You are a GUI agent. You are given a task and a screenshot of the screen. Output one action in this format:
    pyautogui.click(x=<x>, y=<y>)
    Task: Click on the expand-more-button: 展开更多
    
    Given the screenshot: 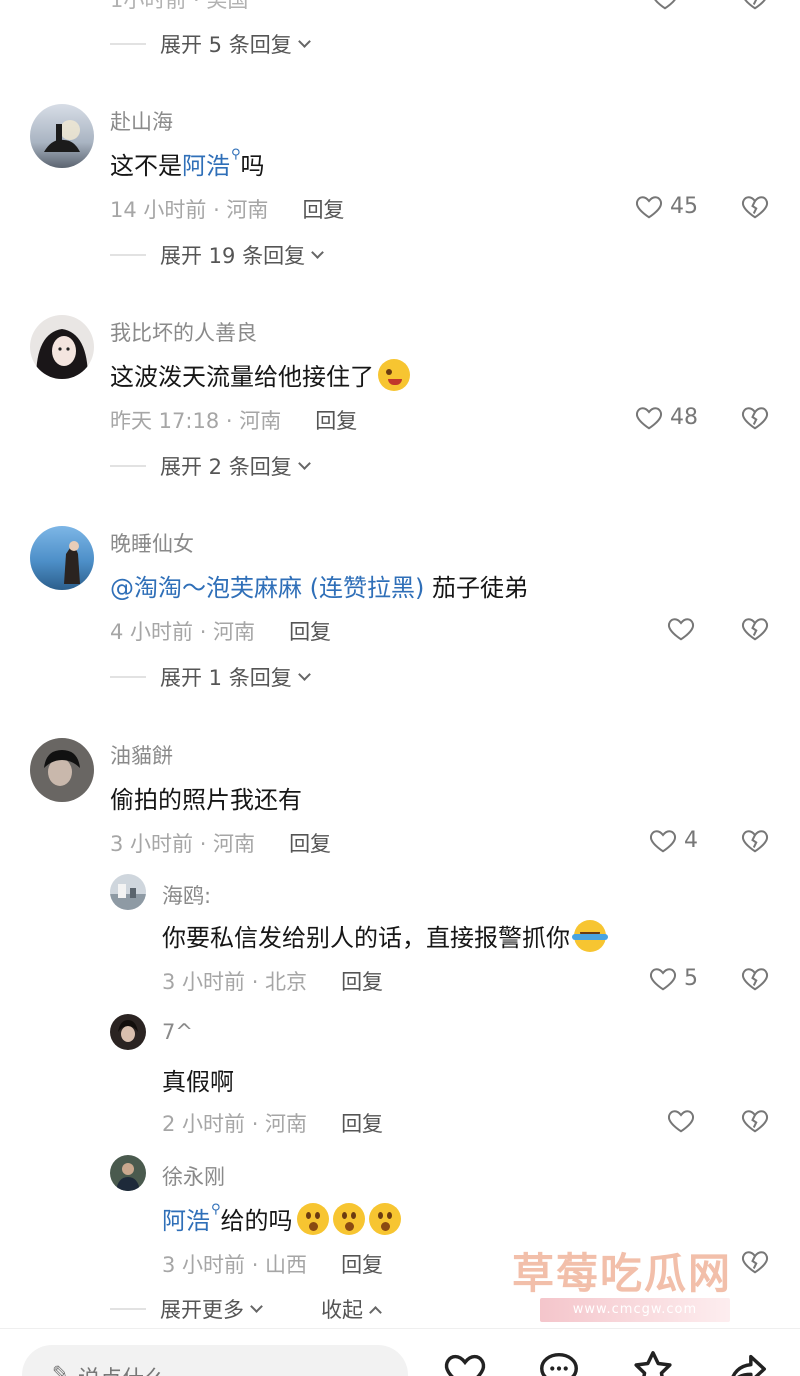 What is the action you would take?
    pyautogui.click(x=211, y=1309)
    